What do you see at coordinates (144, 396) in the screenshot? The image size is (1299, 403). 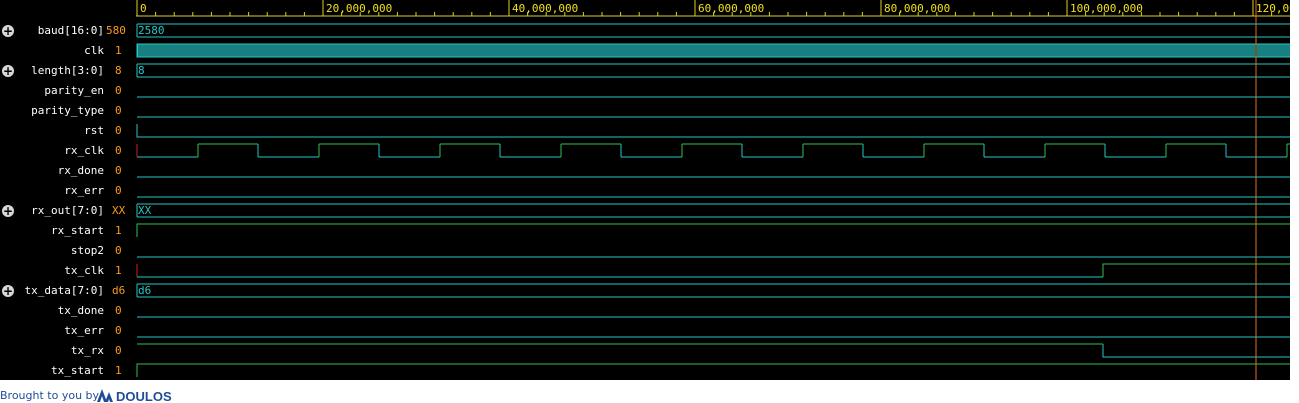 I see `doulos-logo-text: DOULOS` at bounding box center [144, 396].